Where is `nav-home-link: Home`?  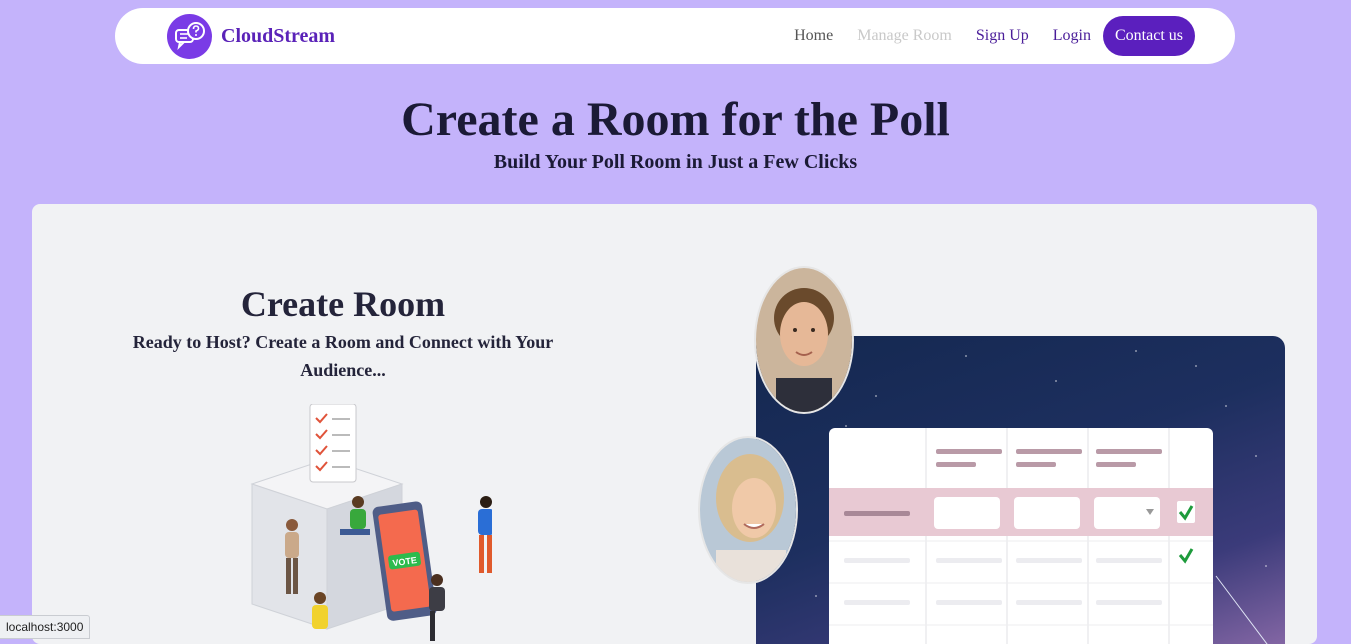 nav-home-link: Home is located at coordinates (813, 36).